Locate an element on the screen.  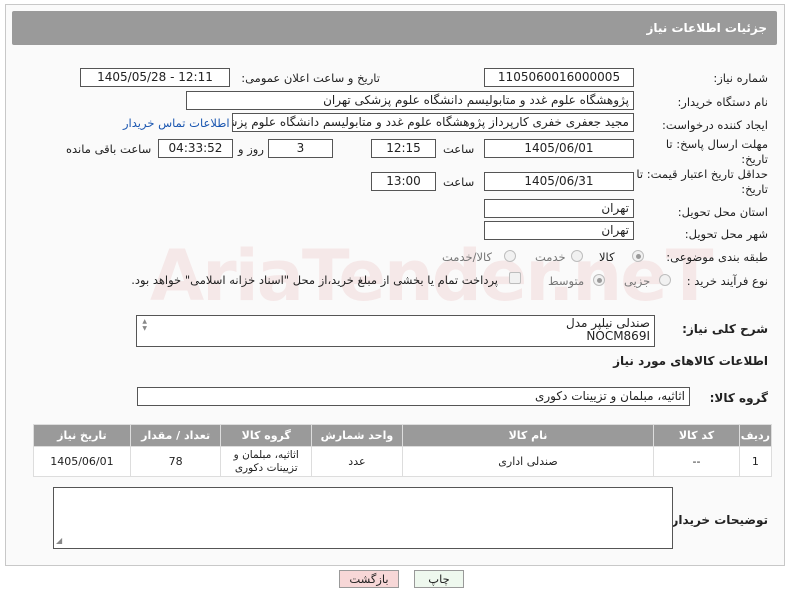
need-number-field: 1105060016000005 is located at coordinates (559, 77).